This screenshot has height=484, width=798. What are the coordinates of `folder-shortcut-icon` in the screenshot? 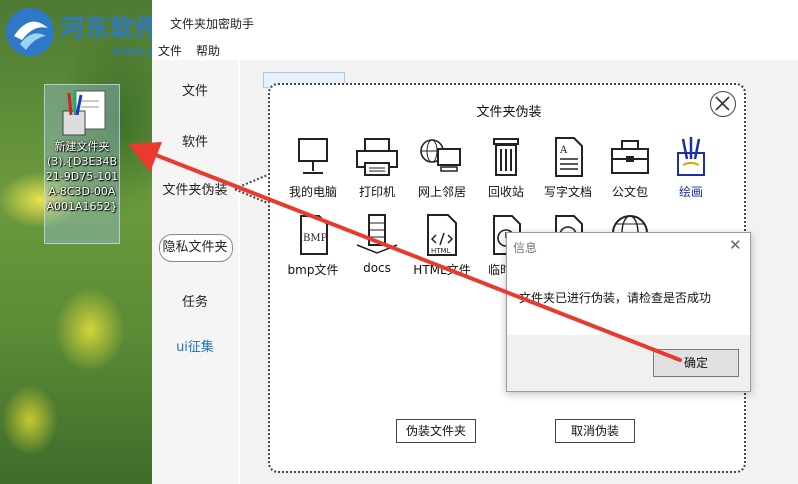 It's located at (84, 113).